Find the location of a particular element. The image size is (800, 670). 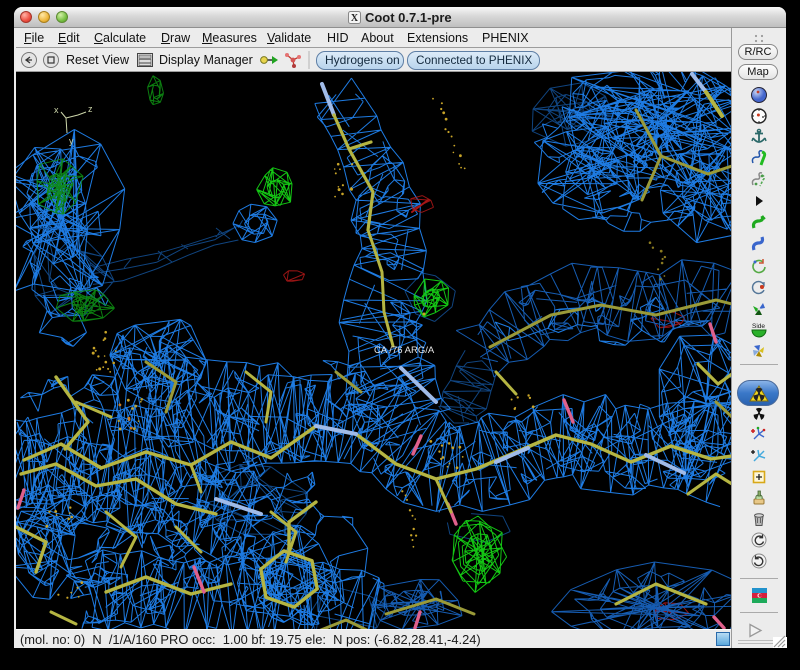

svg-text: x is located at coordinates (56, 110).